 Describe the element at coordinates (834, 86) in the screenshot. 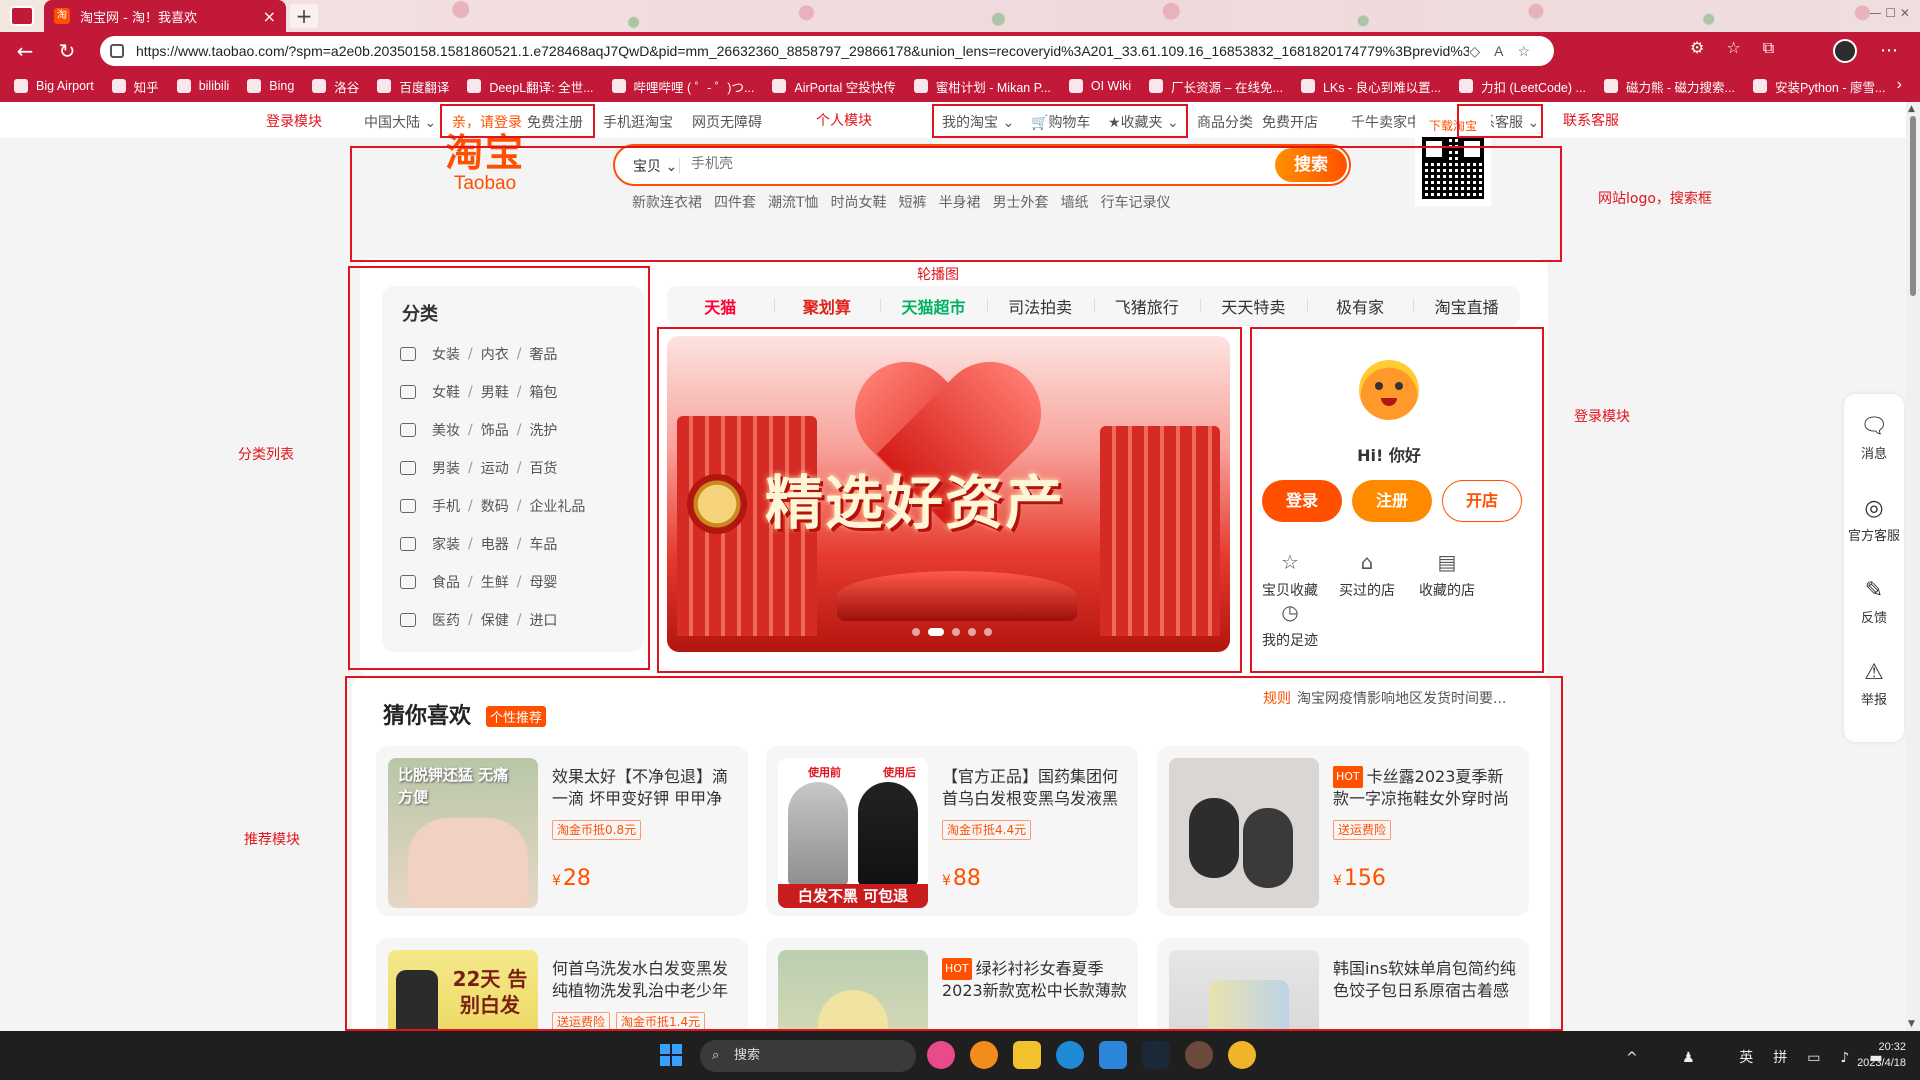

I see `bookmark: AirPortal 空投快传` at that location.